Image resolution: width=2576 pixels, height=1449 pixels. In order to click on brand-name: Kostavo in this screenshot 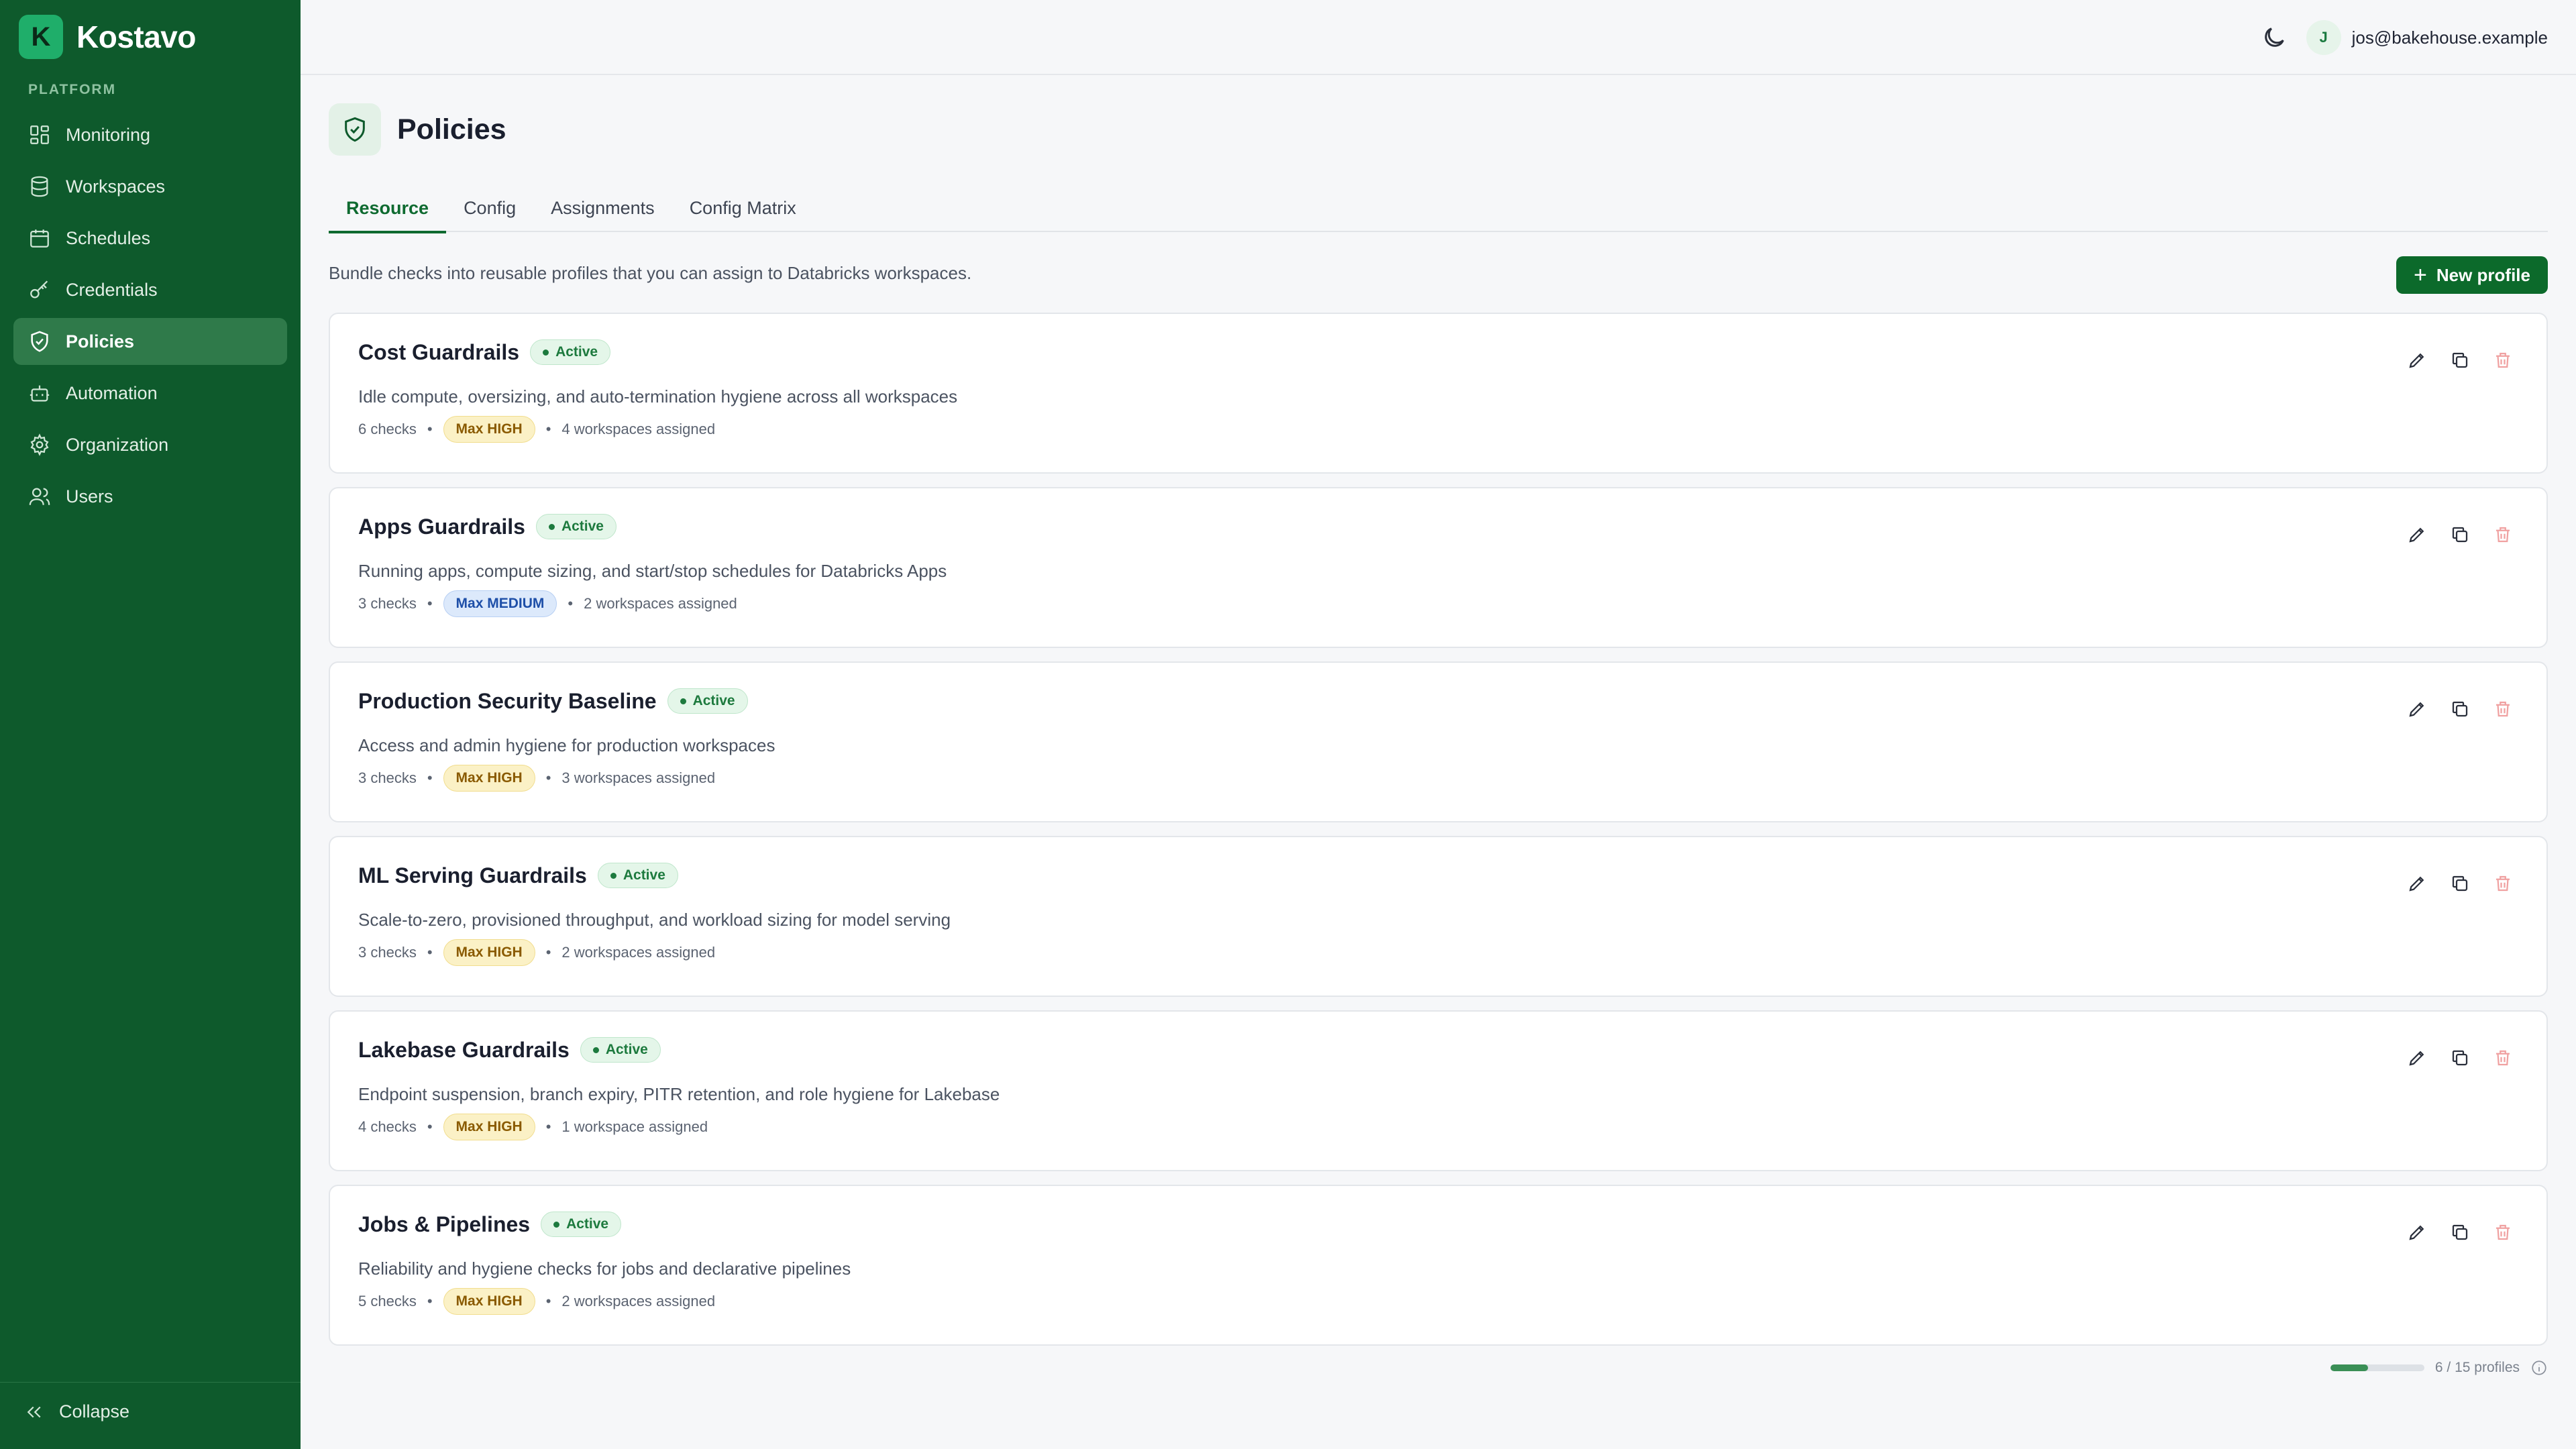, I will do `click(136, 36)`.